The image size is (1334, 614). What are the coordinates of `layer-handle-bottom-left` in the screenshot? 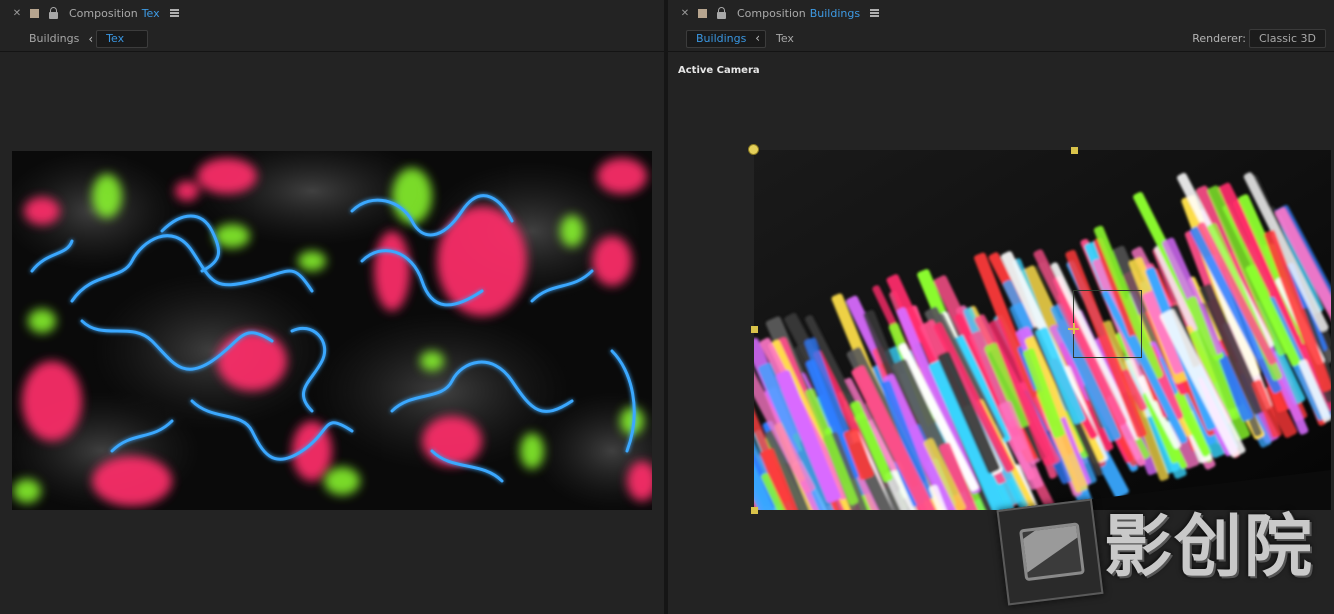 It's located at (754, 510).